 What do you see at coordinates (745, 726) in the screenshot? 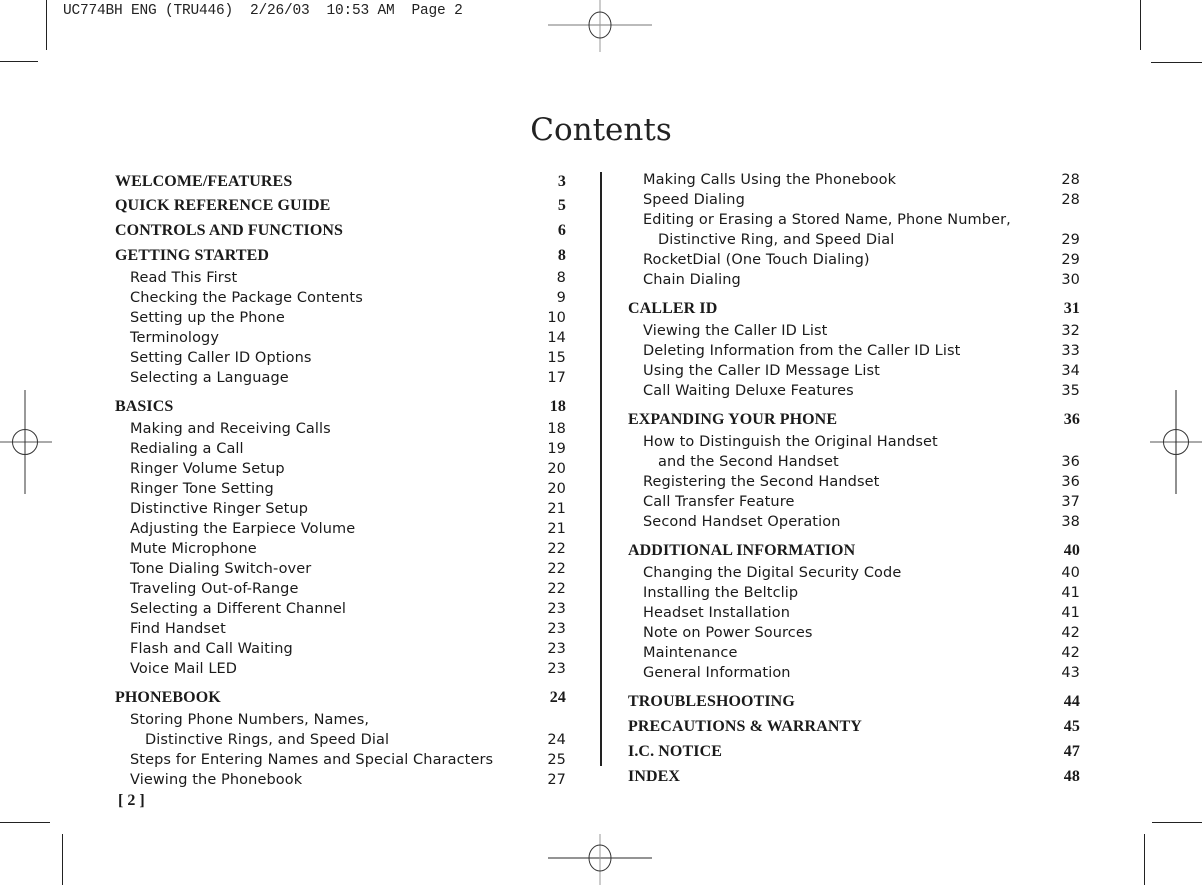
I see `section-title: PRECAUTIONS & WARRANTY` at bounding box center [745, 726].